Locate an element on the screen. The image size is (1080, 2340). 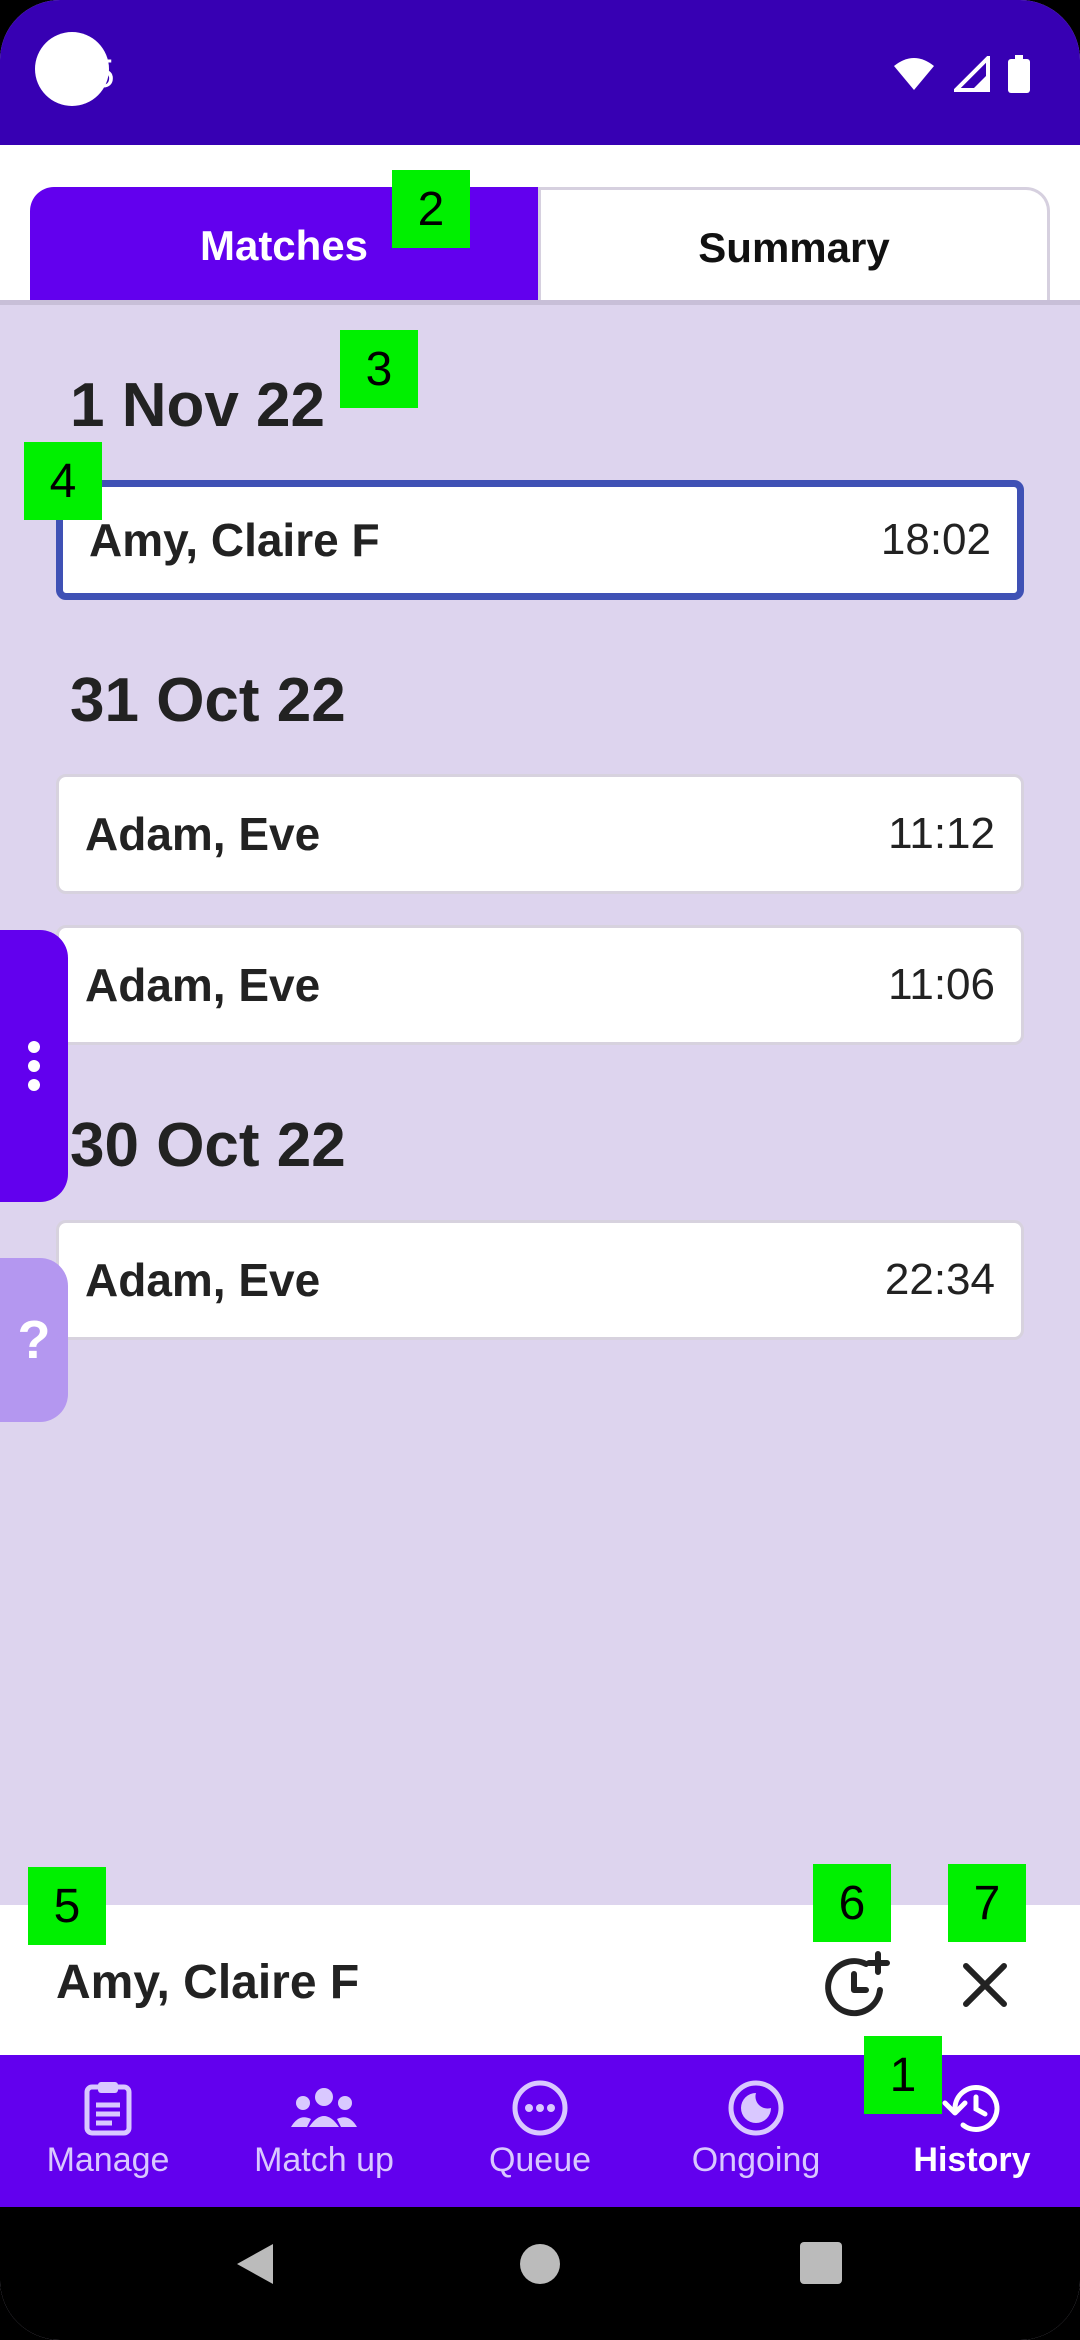
match-card: Adam, Eve 22:34 is located at coordinates (540, 1280).